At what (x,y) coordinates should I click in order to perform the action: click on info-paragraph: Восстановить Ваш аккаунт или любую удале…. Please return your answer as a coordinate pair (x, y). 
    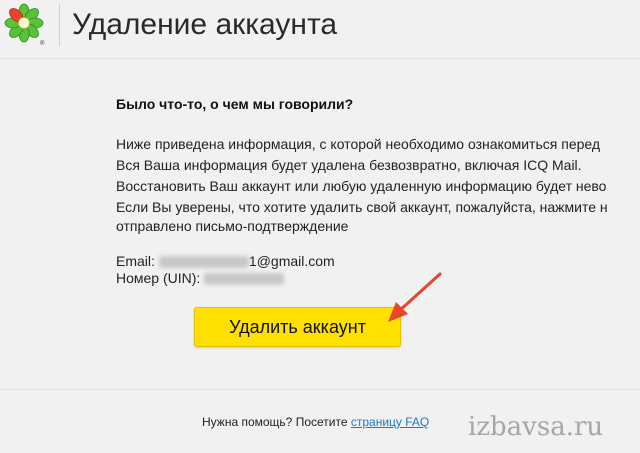
    Looking at the image, I should click on (361, 186).